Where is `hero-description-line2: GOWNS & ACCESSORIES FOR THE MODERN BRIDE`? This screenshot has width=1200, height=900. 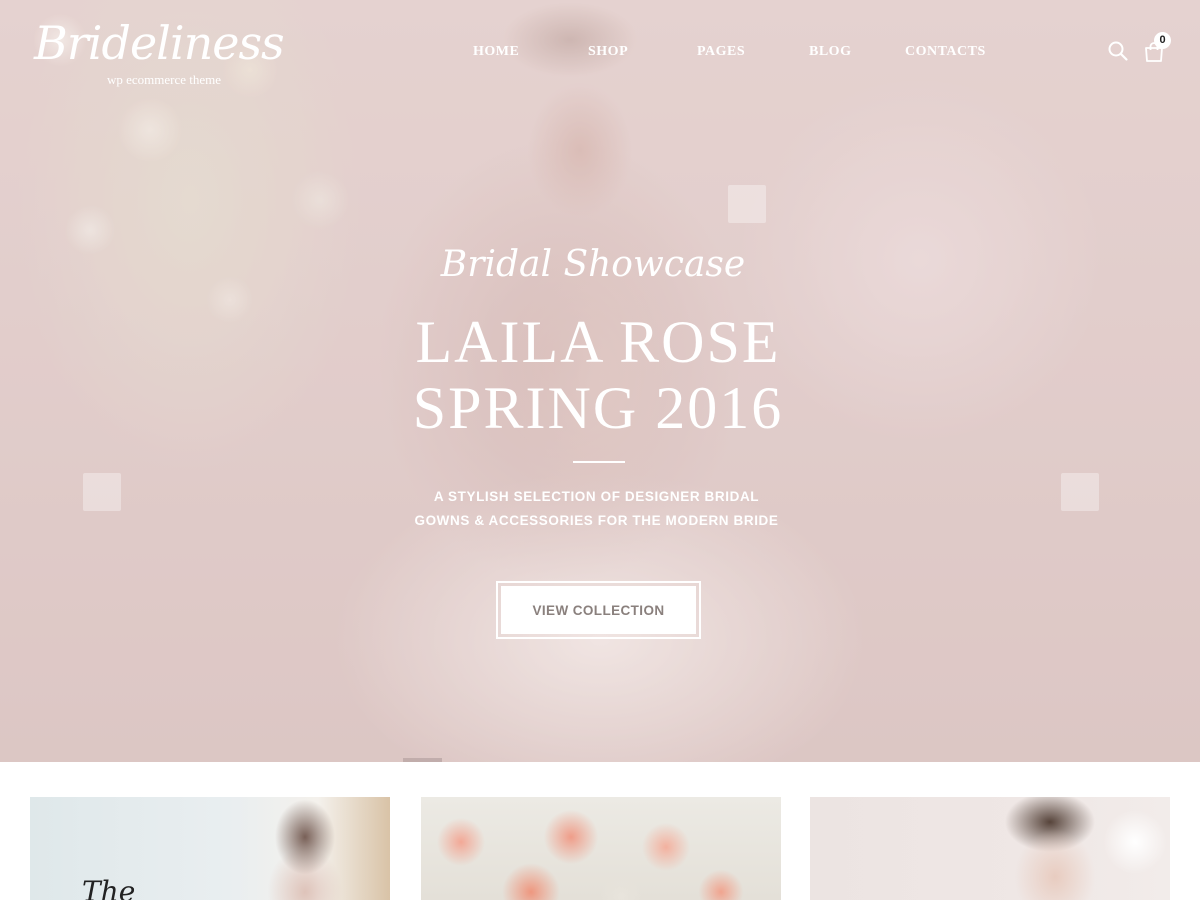 hero-description-line2: GOWNS & ACCESSORIES FOR THE MODERN BRIDE is located at coordinates (596, 520).